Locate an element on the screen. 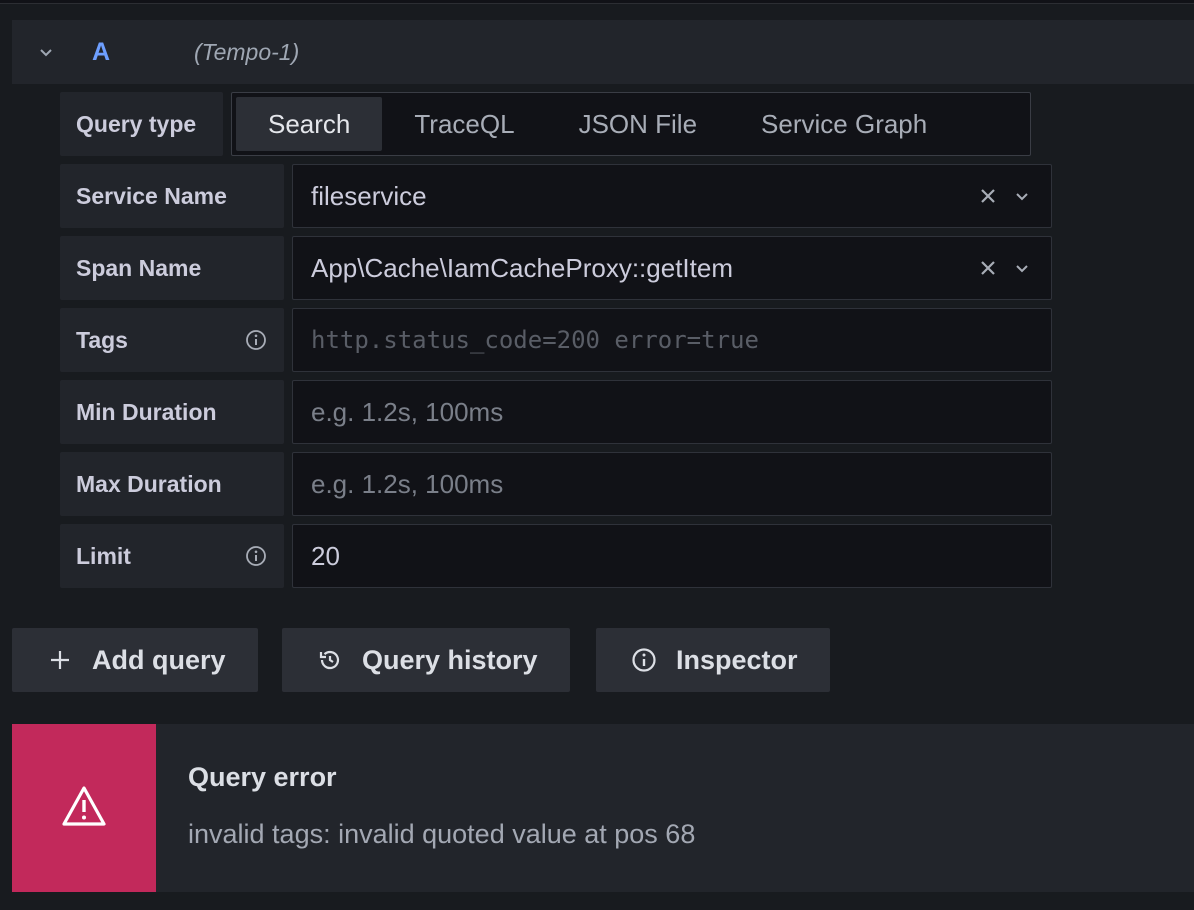  min-duration-label: Min Duration is located at coordinates (172, 412).